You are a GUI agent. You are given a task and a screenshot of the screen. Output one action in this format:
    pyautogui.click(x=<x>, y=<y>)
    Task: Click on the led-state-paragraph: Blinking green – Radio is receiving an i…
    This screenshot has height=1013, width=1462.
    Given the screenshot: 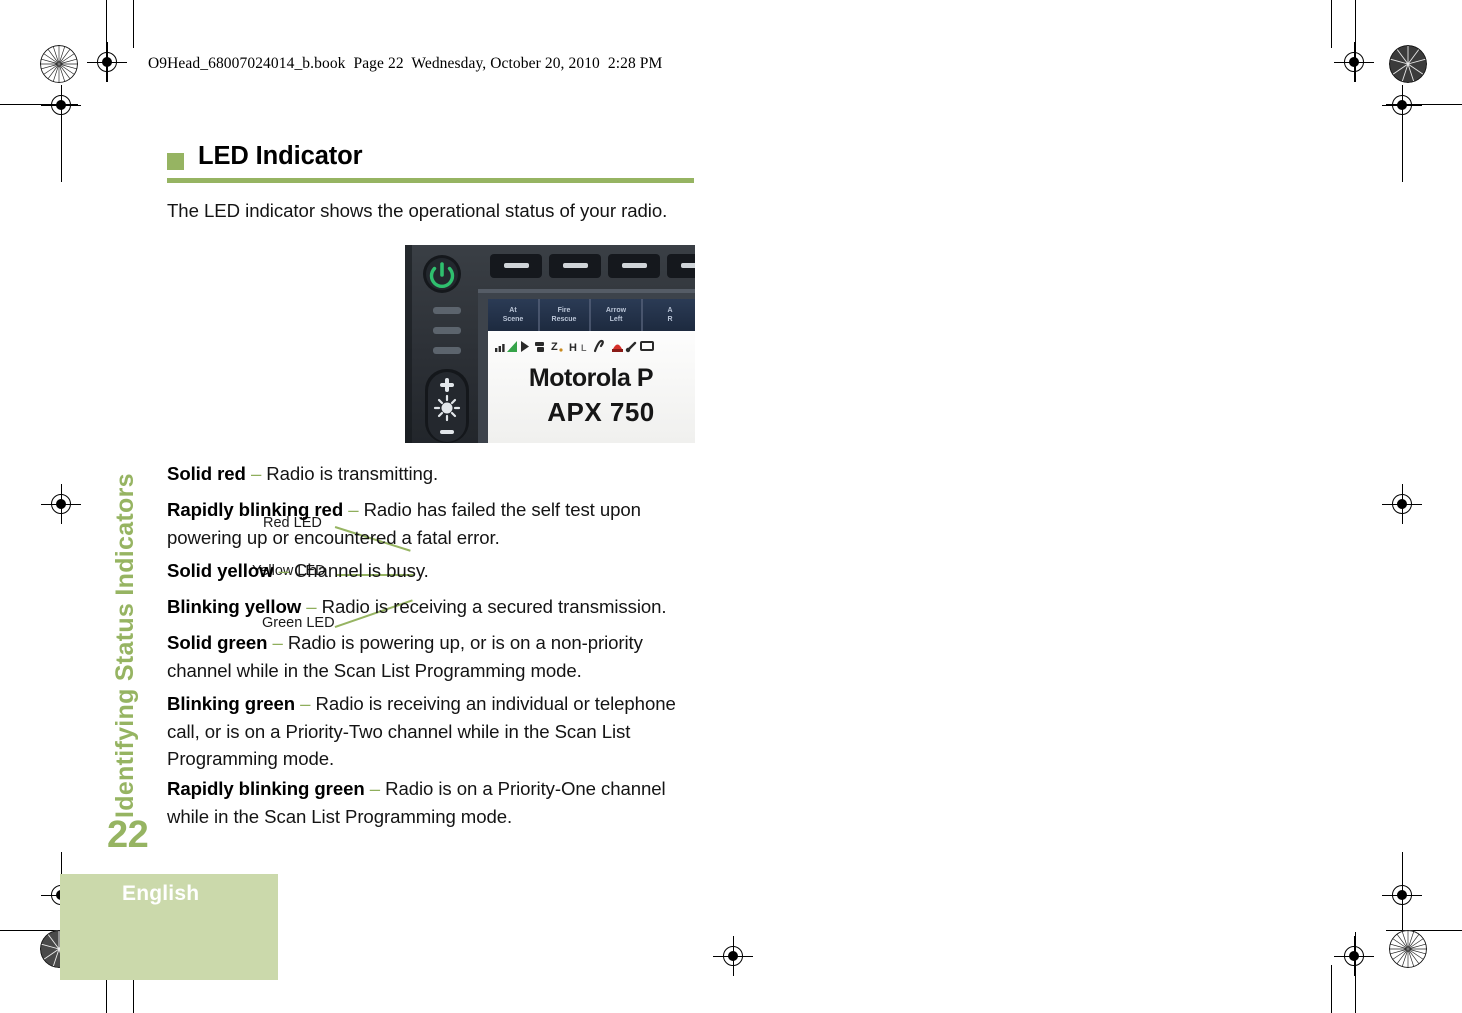 What is the action you would take?
    pyautogui.click(x=434, y=731)
    